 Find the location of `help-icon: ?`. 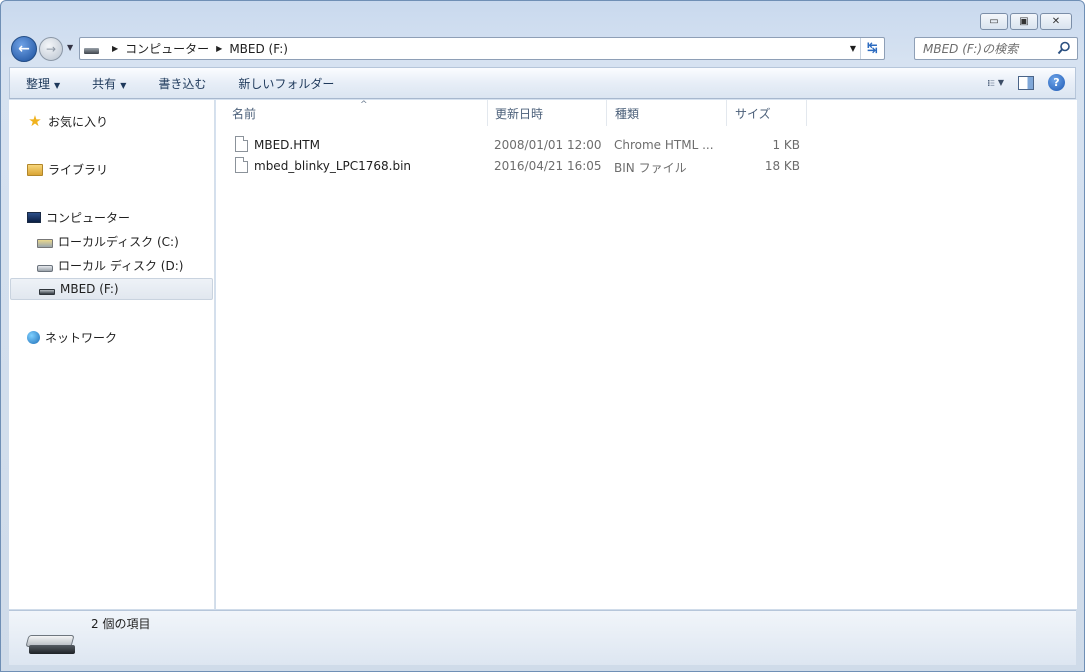

help-icon: ? is located at coordinates (1056, 82).